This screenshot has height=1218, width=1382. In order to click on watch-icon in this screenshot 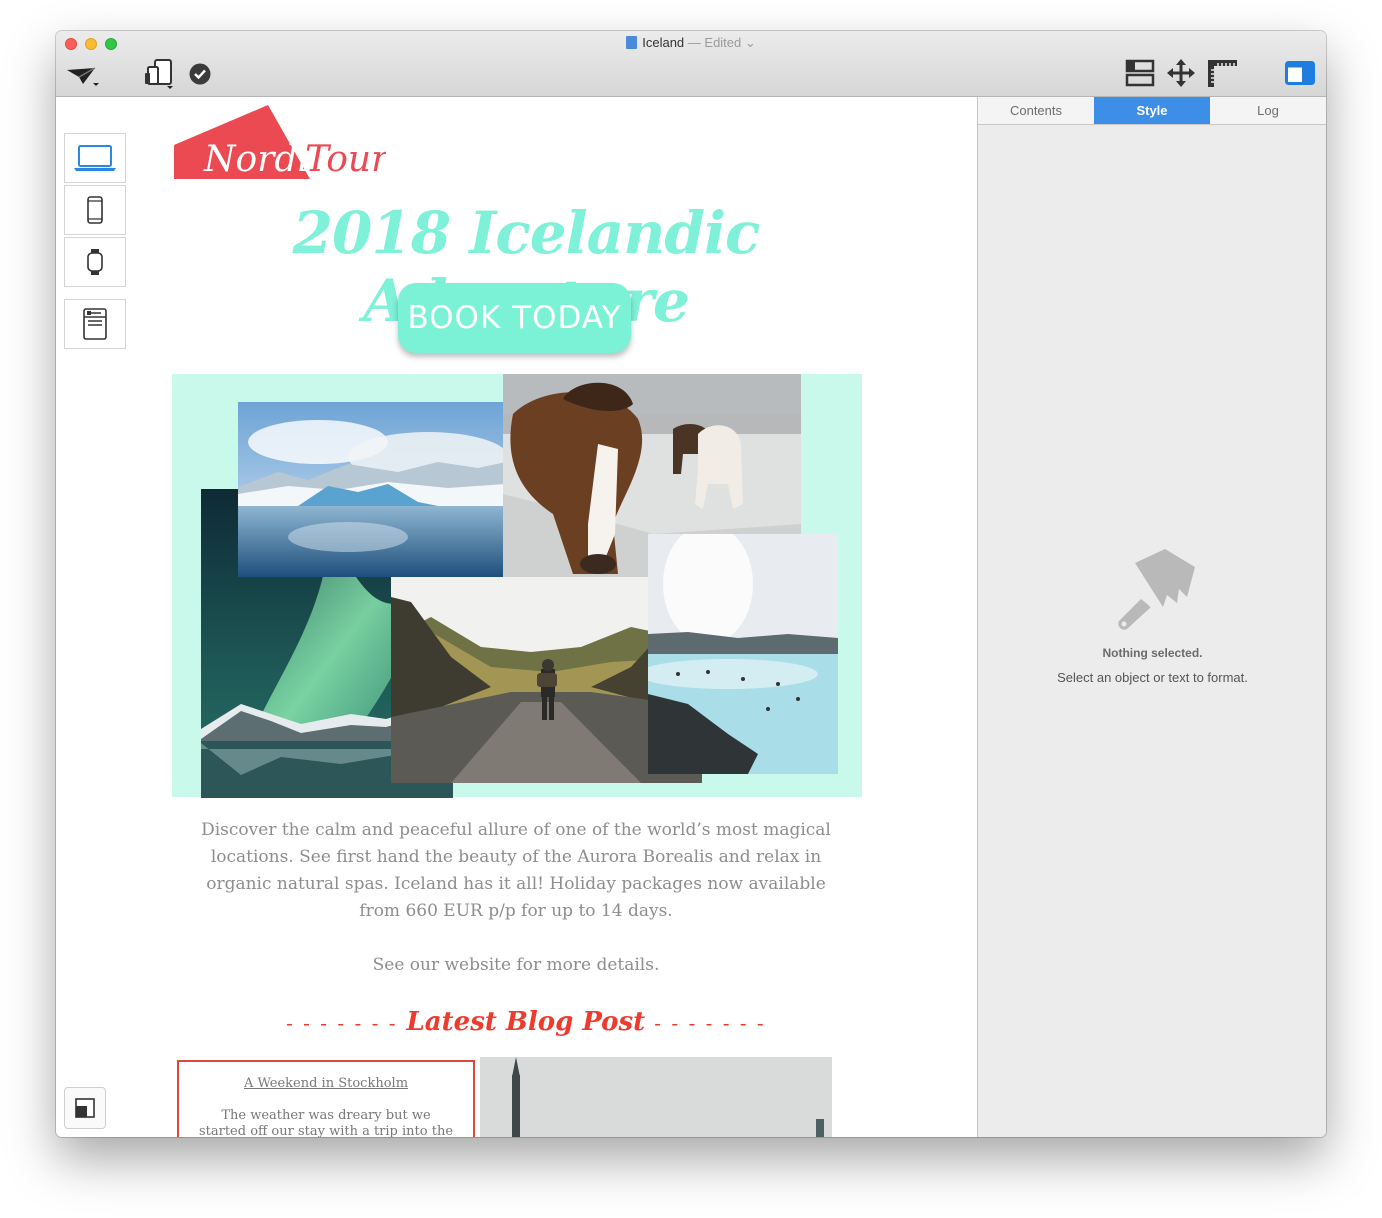, I will do `click(95, 262)`.